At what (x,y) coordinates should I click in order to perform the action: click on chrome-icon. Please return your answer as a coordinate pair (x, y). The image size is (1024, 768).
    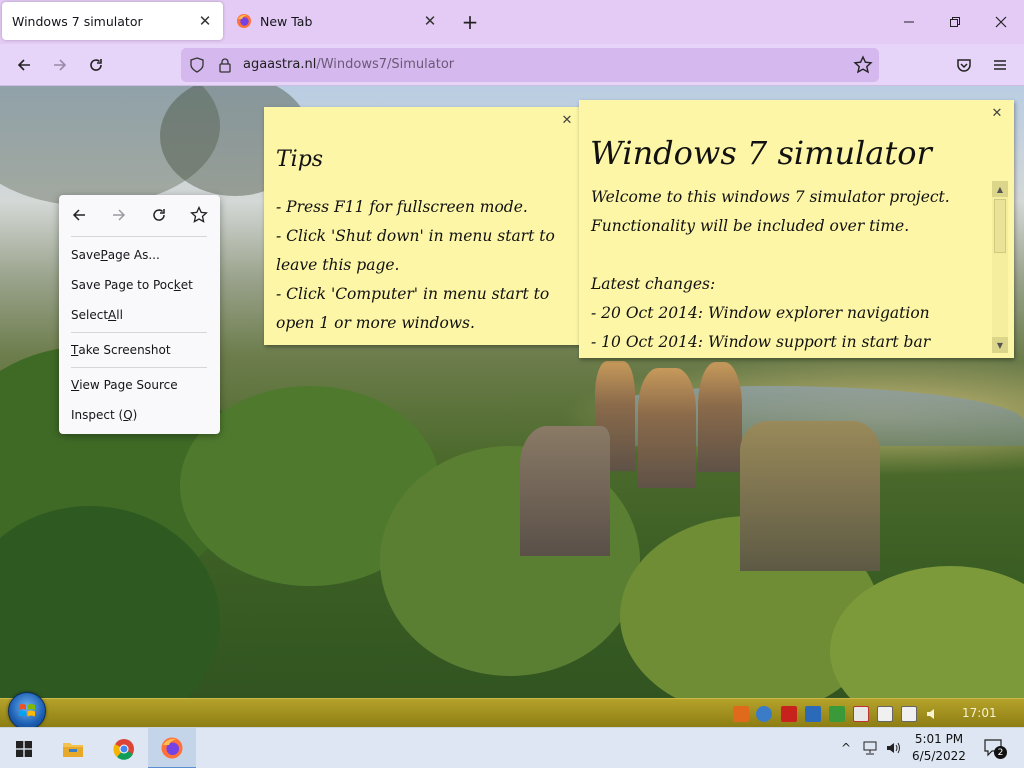
    Looking at the image, I should click on (124, 748).